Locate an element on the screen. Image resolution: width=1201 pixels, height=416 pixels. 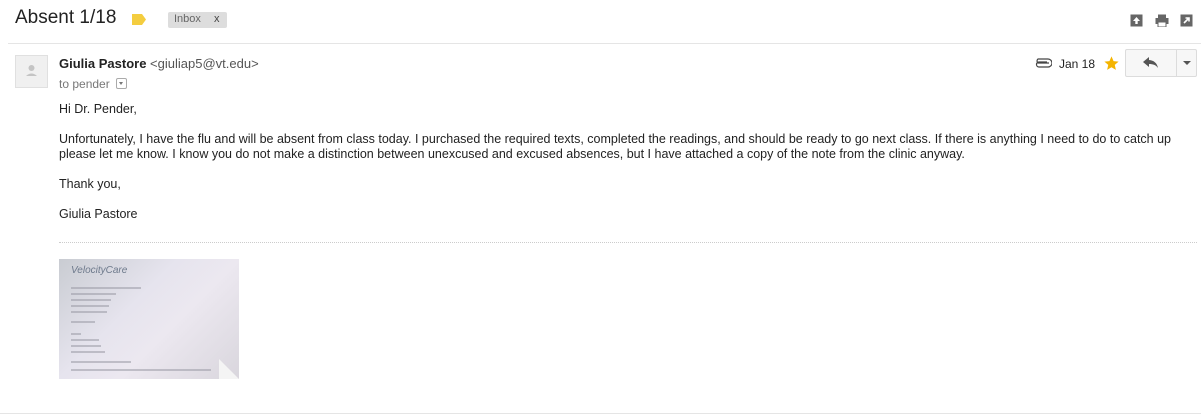
inbox-label-text: Inbox is located at coordinates (187, 19).